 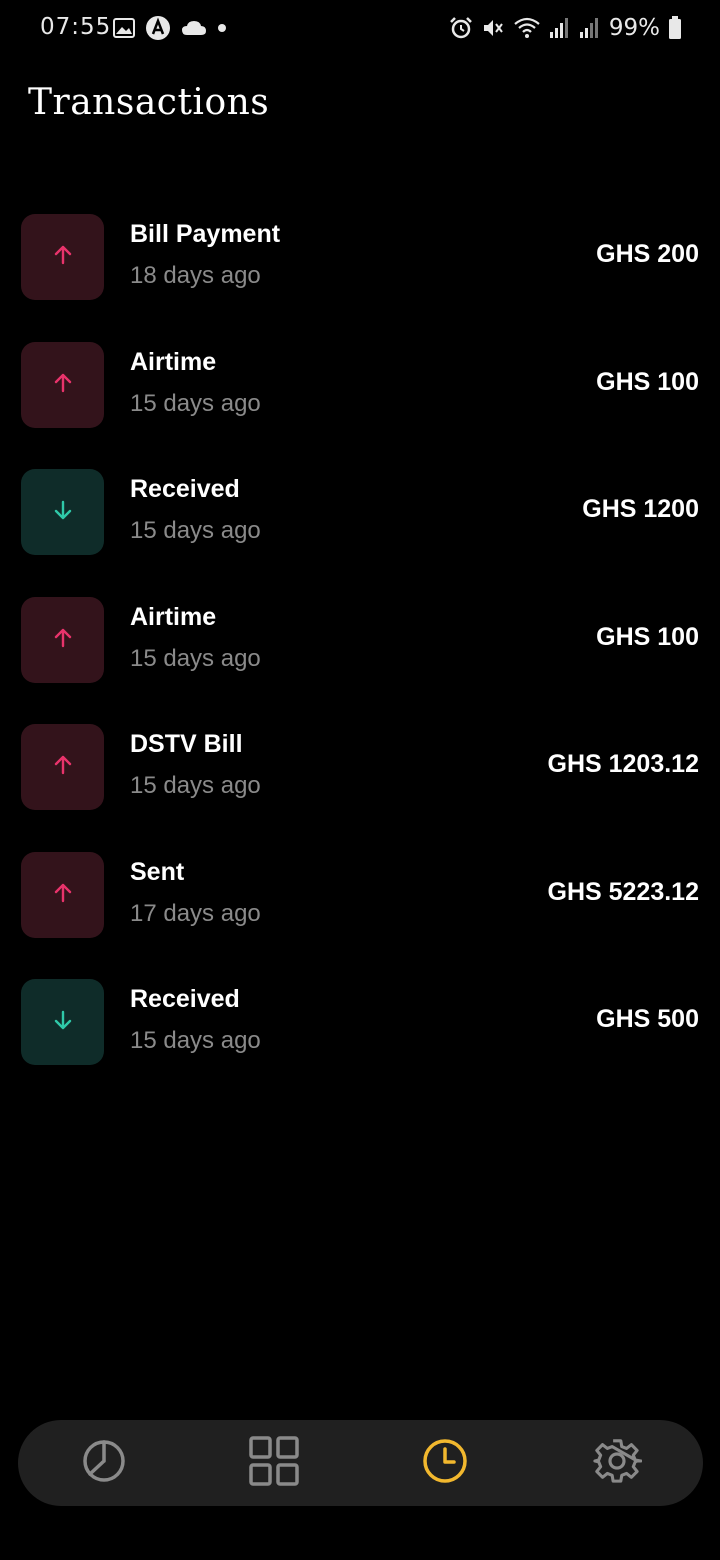 What do you see at coordinates (675, 28) in the screenshot?
I see `battery-icon` at bounding box center [675, 28].